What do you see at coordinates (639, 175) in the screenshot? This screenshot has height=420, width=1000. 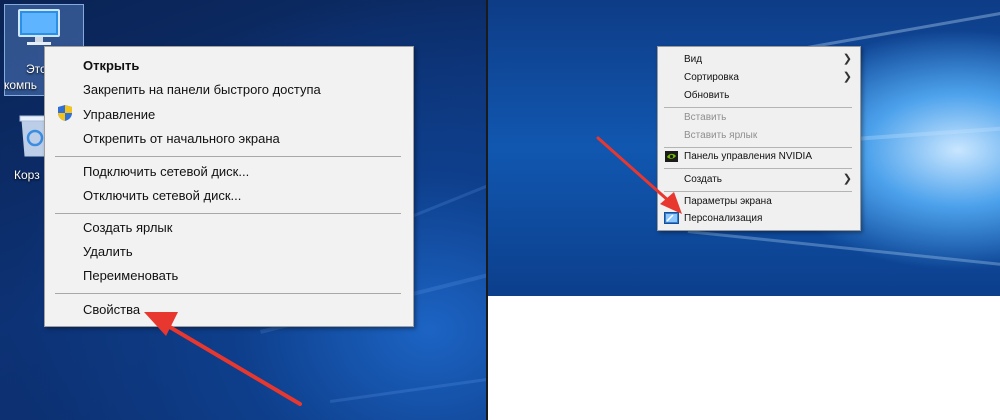 I see `arrow-to-personalization` at bounding box center [639, 175].